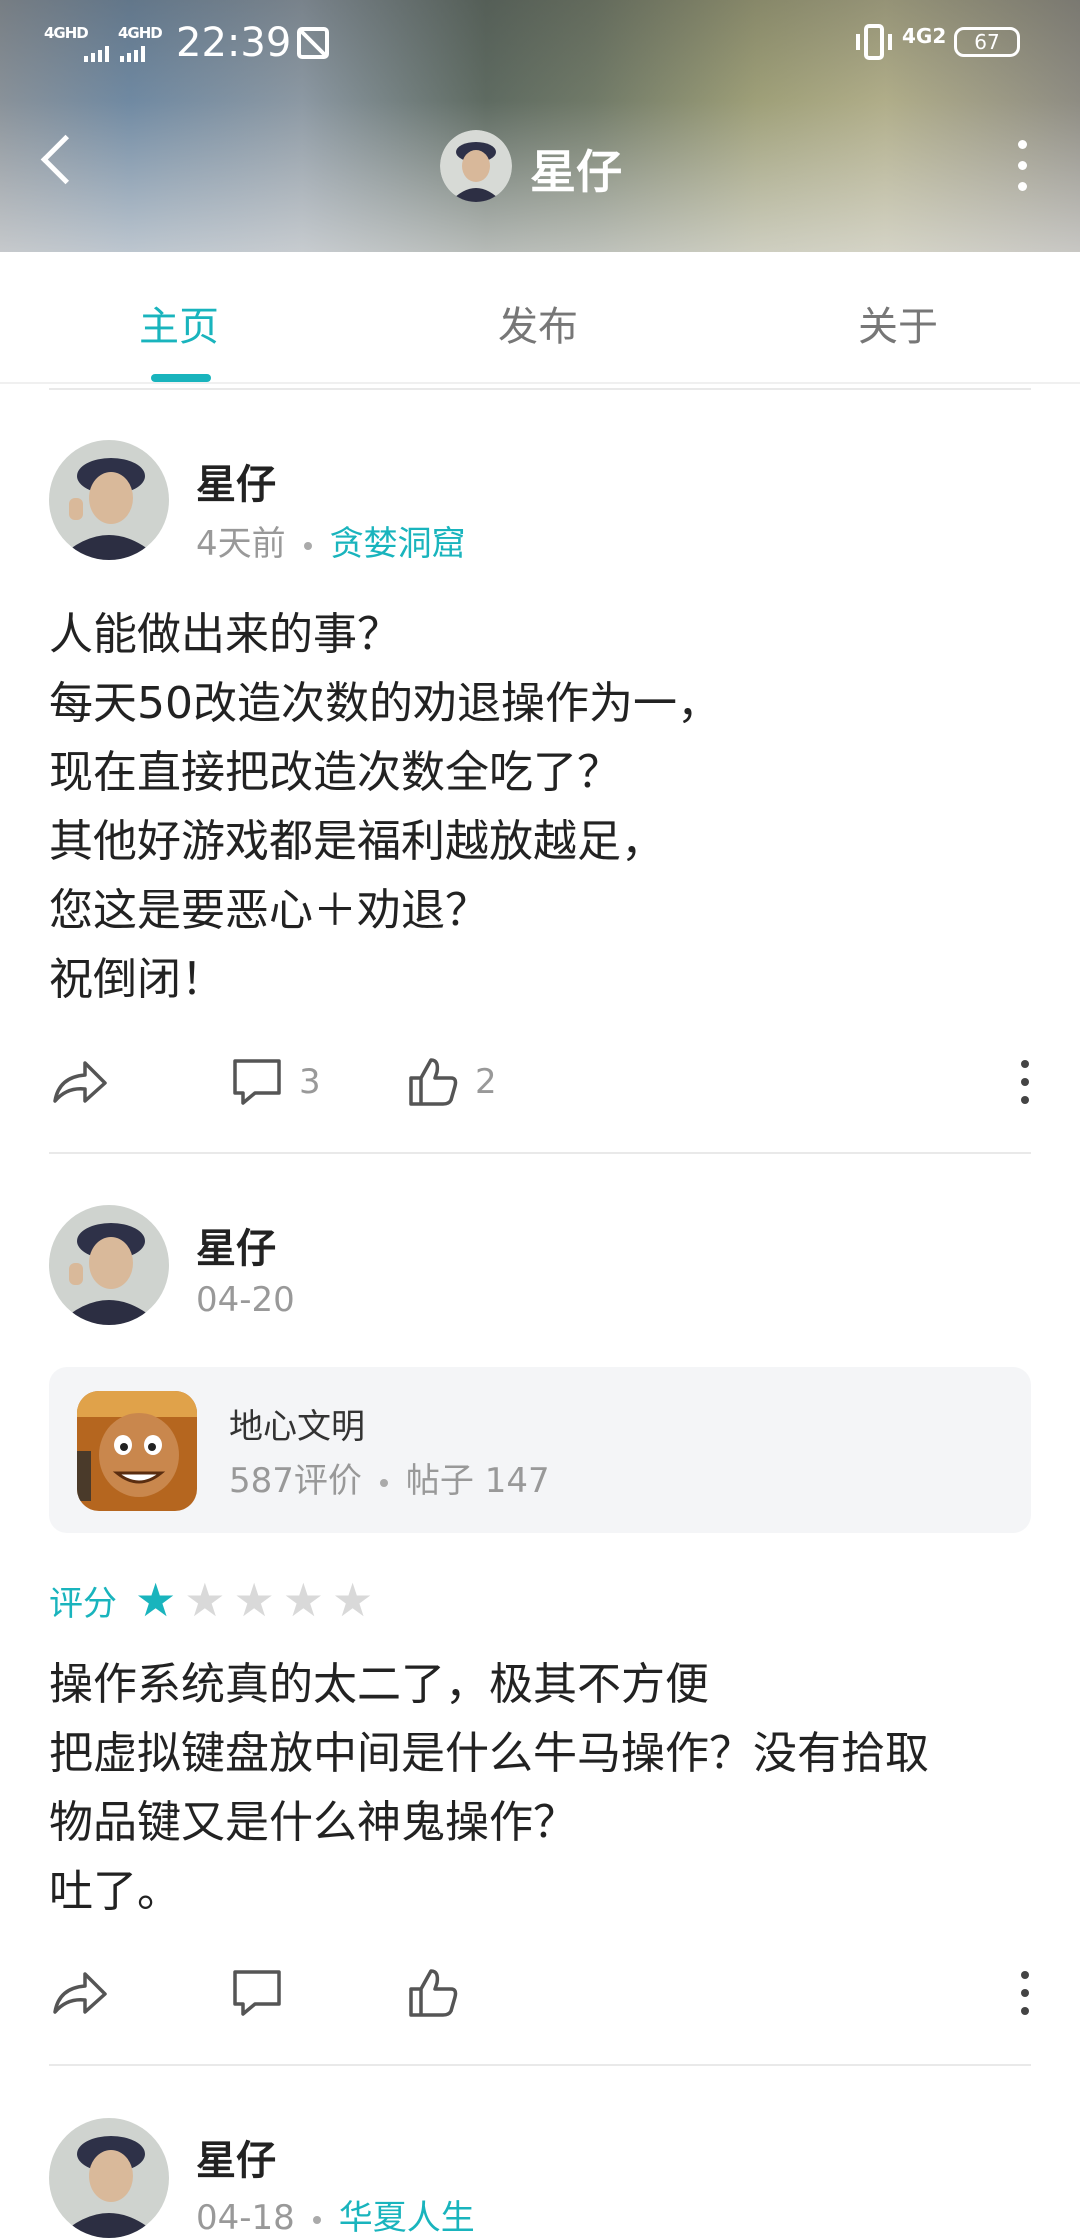  I want to click on game-stats: 587评价 帖子 147, so click(389, 1477).